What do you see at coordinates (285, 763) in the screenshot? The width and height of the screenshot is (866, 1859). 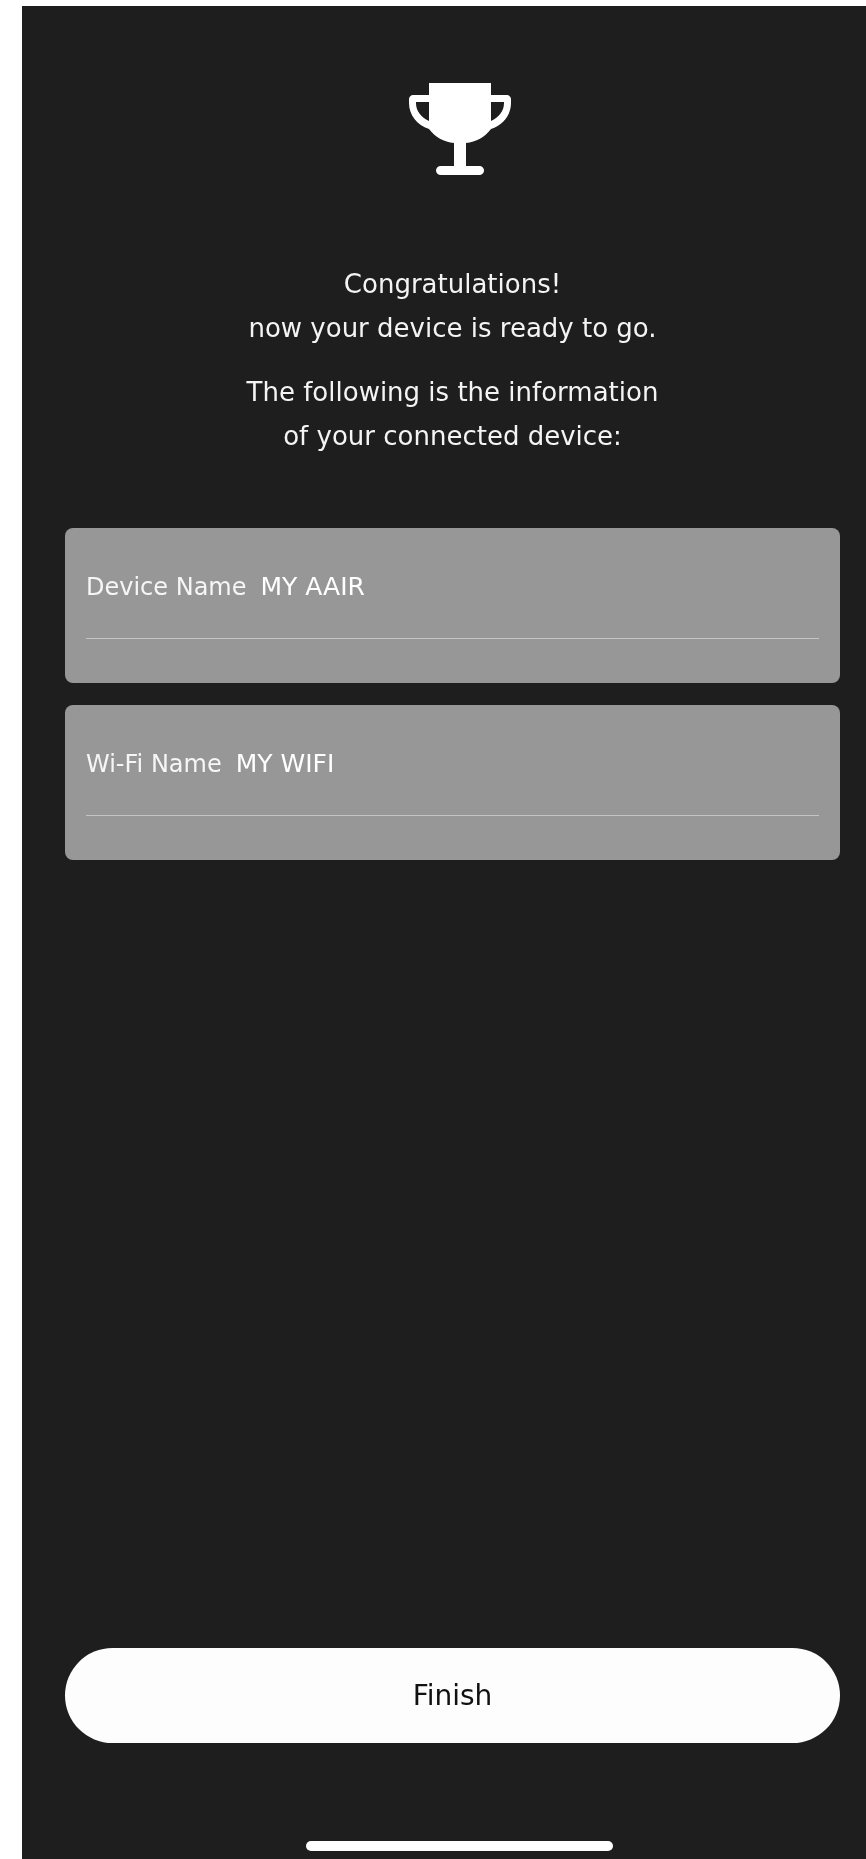 I see `field-value: MY WIFI` at bounding box center [285, 763].